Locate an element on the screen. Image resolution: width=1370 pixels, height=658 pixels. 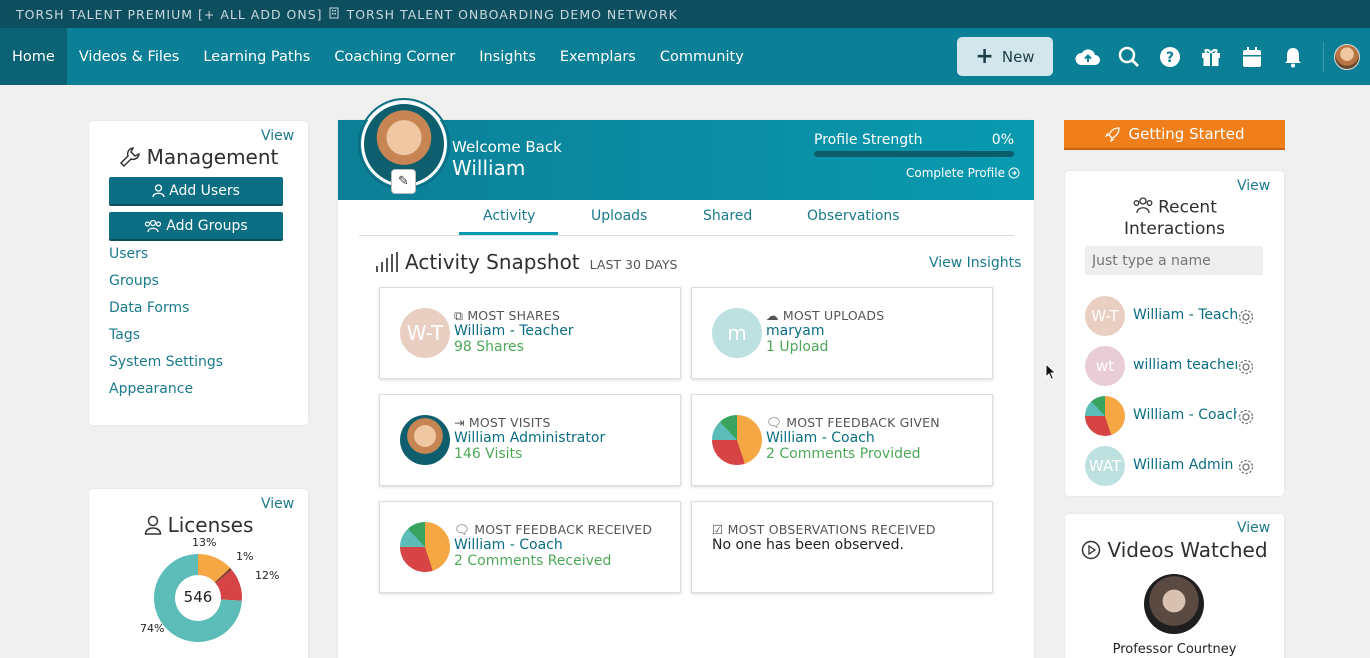
link-tags: Tags is located at coordinates (166, 340).